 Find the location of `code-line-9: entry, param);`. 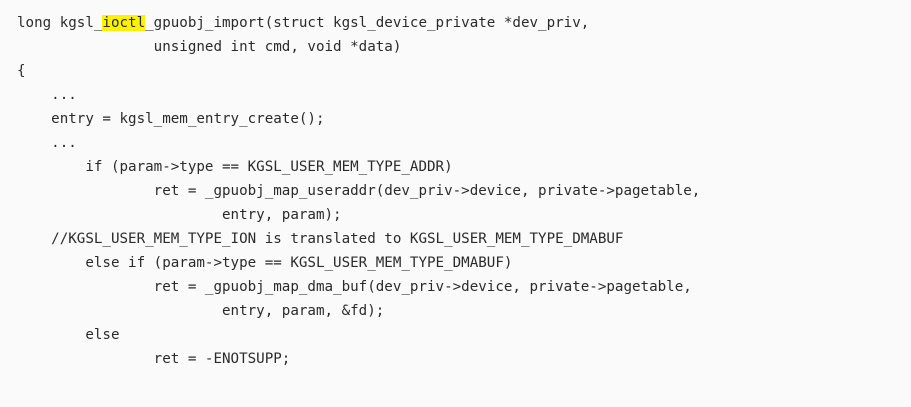

code-line-9: entry, param); is located at coordinates (179, 215).